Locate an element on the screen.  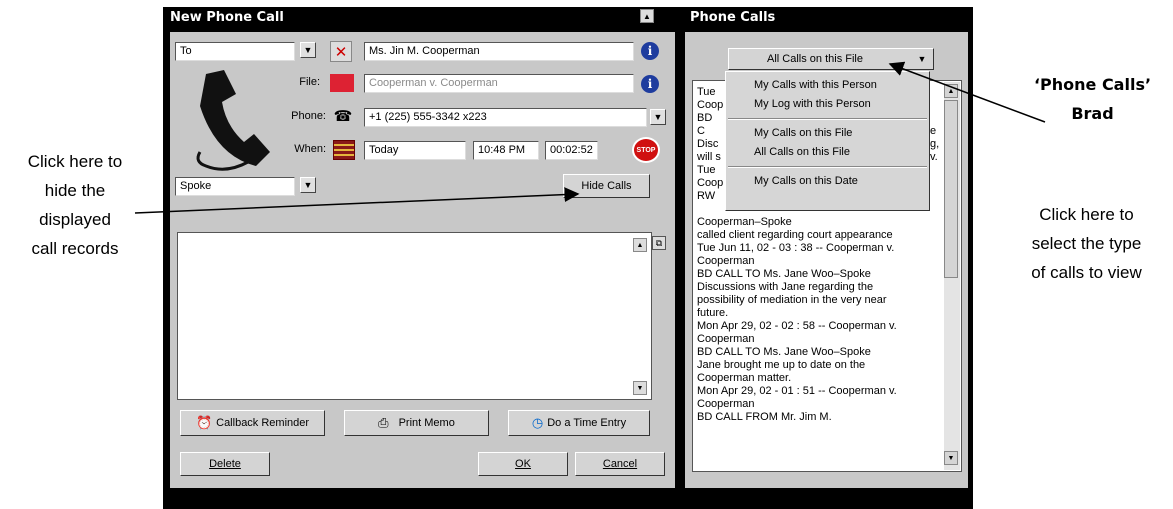
right-callout-arrow is located at coordinates (967, 92).